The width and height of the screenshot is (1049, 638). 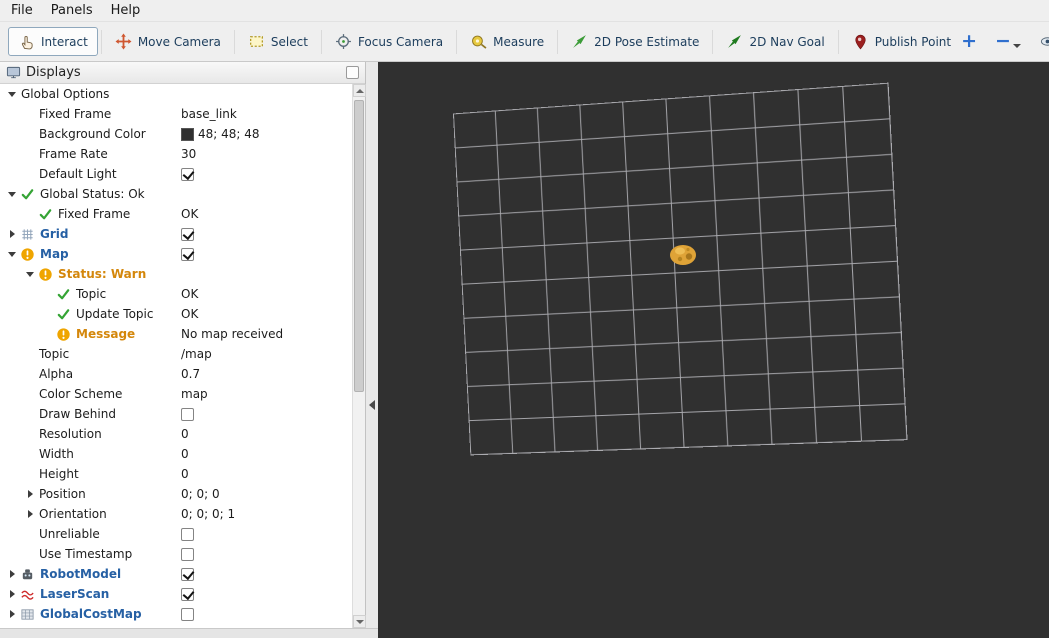 What do you see at coordinates (176, 114) in the screenshot?
I see `tree-row-fixed-frame: Fixed Frame base_link` at bounding box center [176, 114].